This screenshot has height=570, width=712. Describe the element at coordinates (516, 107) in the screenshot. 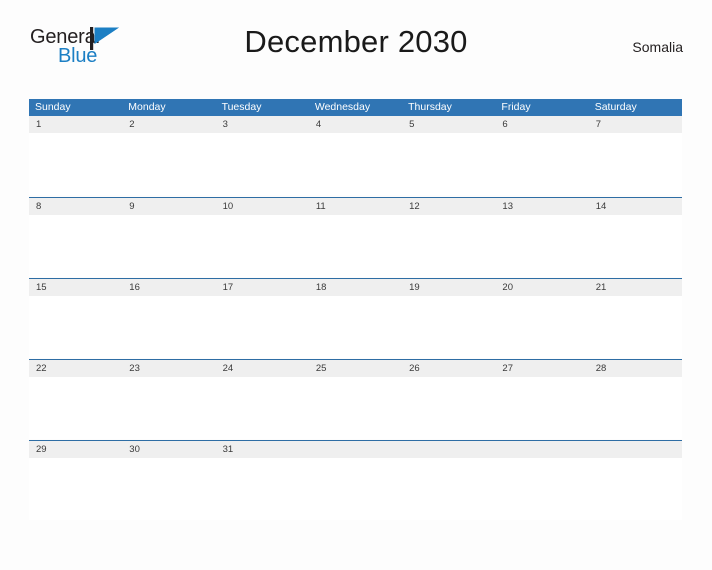

I see `weekday-header-friday: Friday` at that location.